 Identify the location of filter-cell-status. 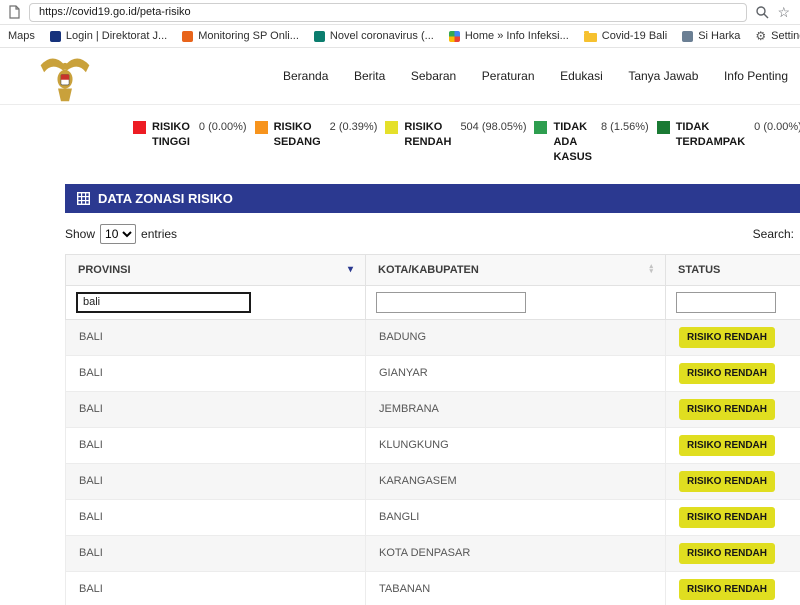
(732, 302).